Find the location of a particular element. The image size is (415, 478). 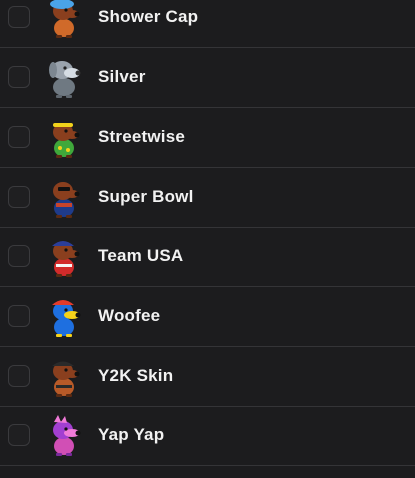

list-item: Shower Cap is located at coordinates (207, 24).